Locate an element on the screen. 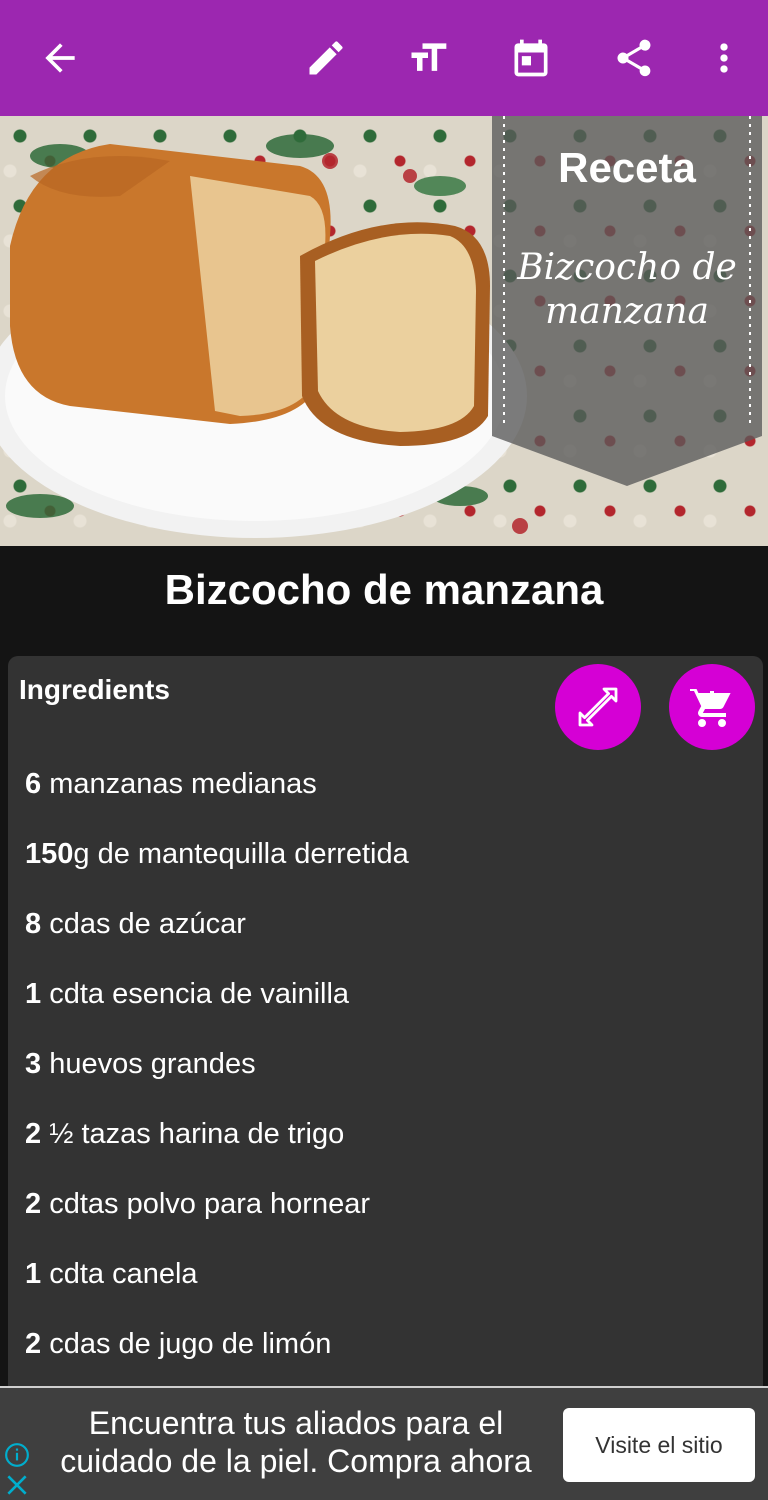 The image size is (768, 1500). ingredient-quantity: 3 is located at coordinates (33, 1064).